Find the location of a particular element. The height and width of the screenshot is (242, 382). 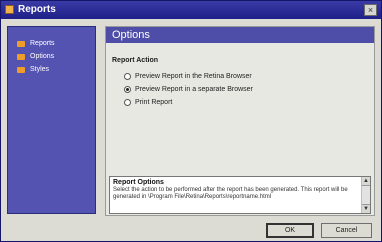

app-icon is located at coordinates (9, 9).